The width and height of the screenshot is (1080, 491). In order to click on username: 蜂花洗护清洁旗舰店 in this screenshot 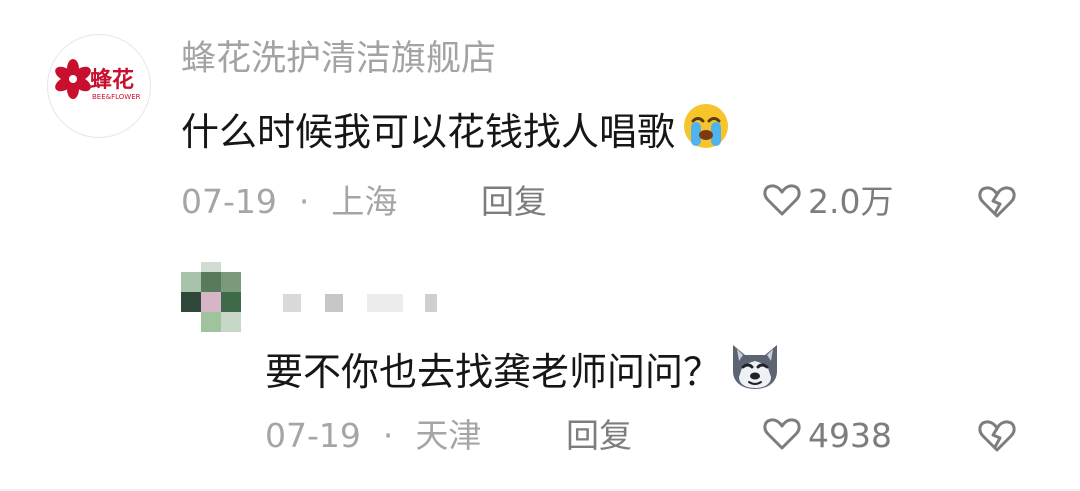, I will do `click(338, 59)`.